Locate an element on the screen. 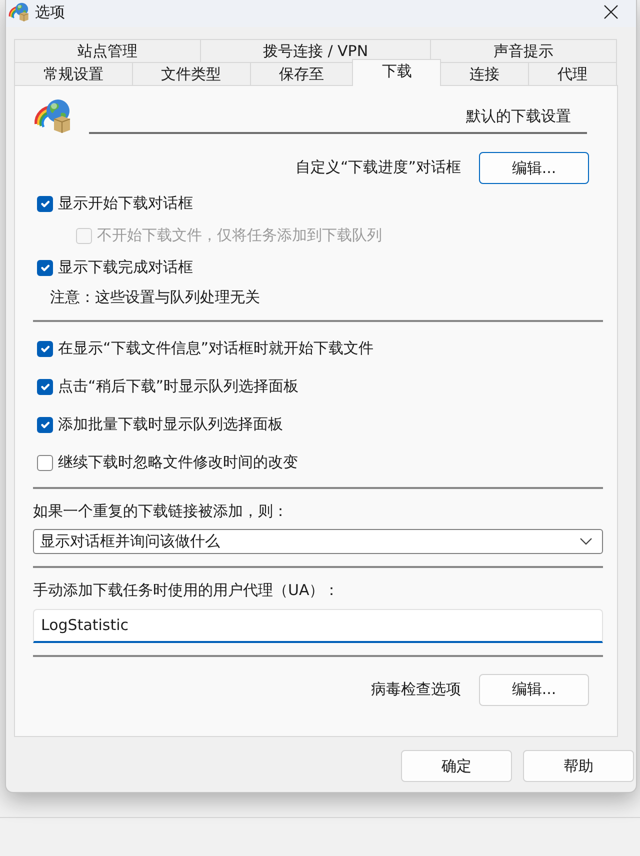  note-text: 注意：这些设置与队列处理无关 is located at coordinates (155, 298).